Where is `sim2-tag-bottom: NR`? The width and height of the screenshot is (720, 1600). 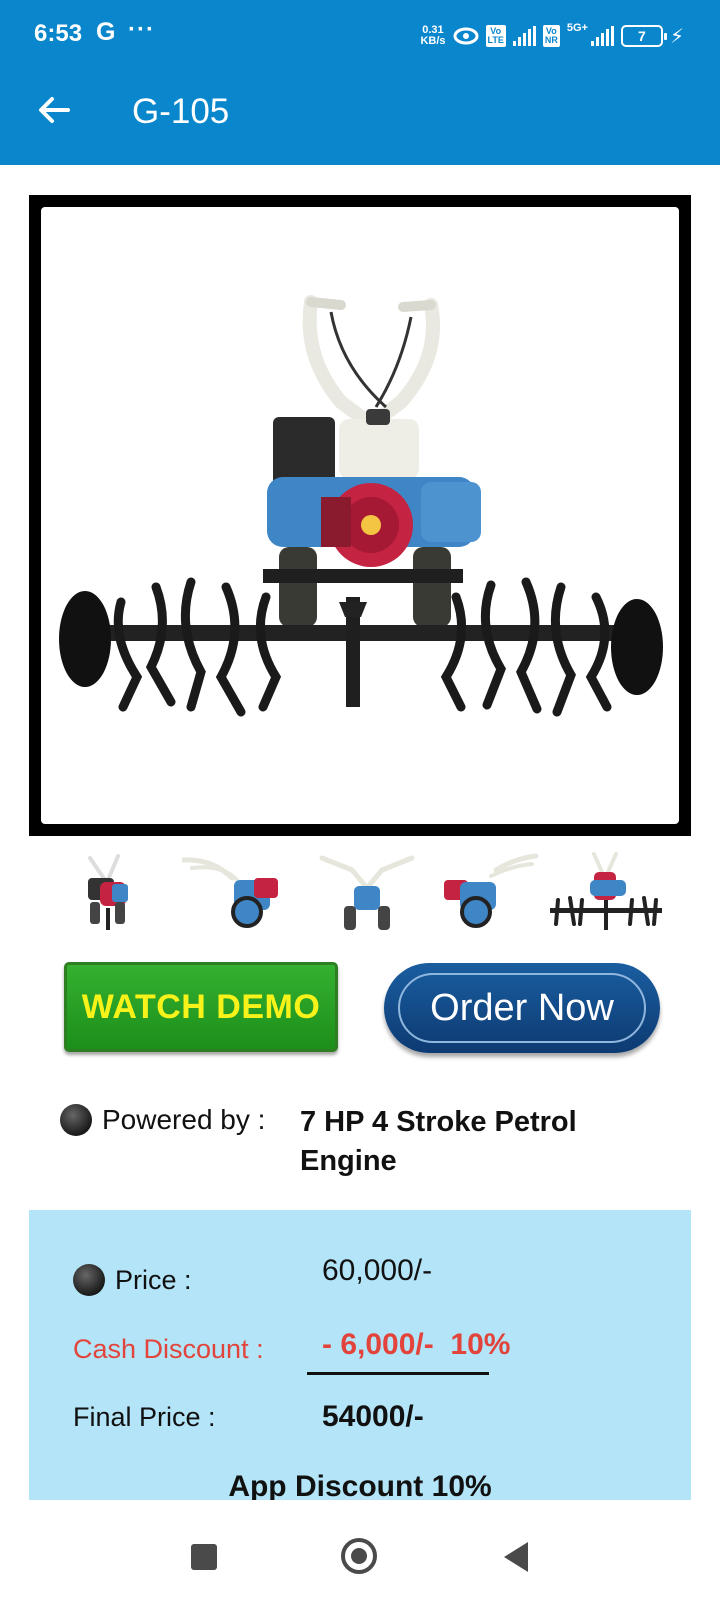 sim2-tag-bottom: NR is located at coordinates (551, 40).